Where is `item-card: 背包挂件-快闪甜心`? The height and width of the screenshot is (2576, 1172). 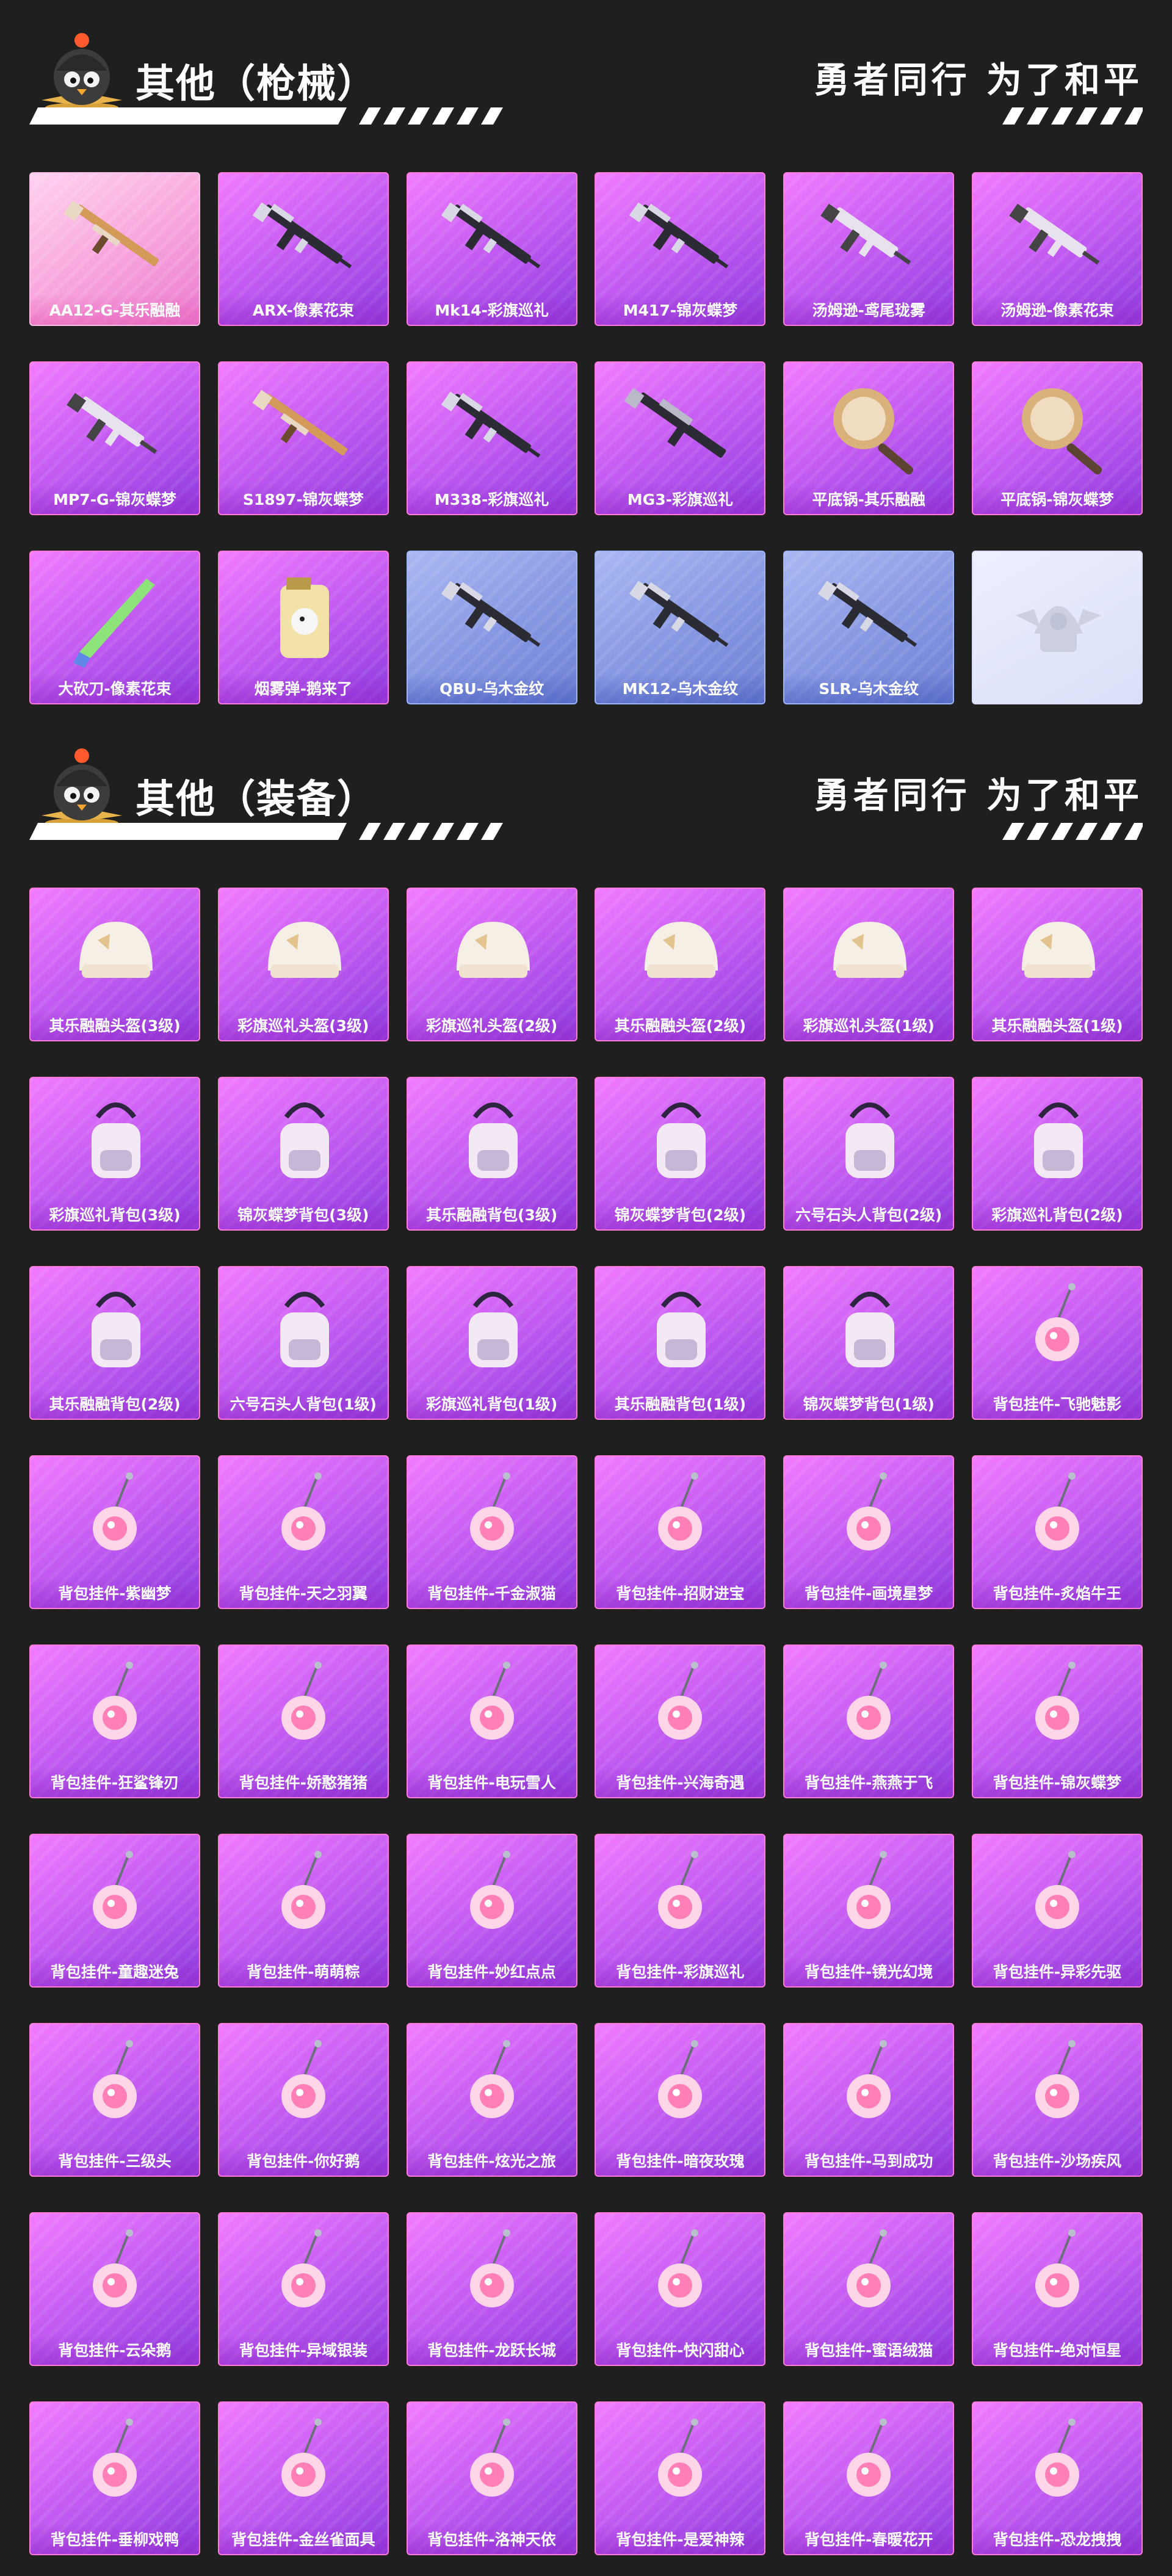 item-card: 背包挂件-快闪甜心 is located at coordinates (681, 2289).